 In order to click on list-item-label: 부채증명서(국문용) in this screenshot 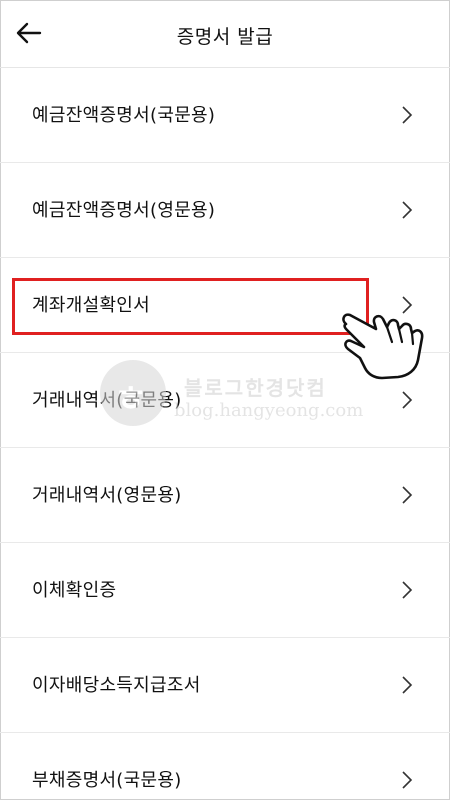, I will do `click(107, 780)`.